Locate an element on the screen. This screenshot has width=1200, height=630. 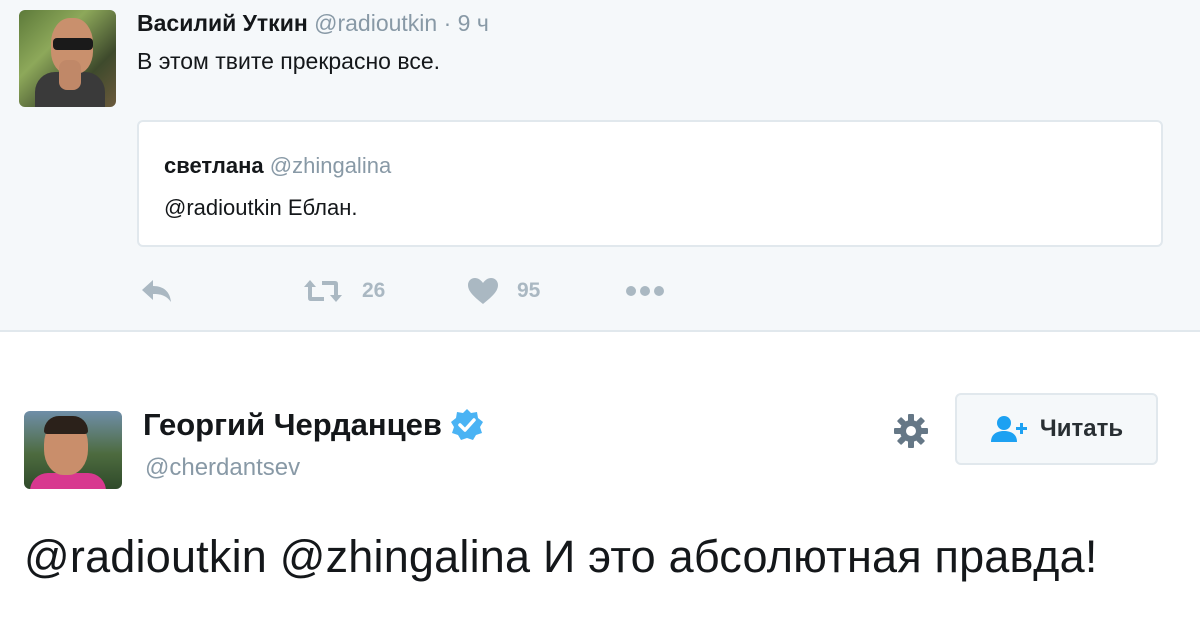
quoted-header: светлана @zhingalina is located at coordinates (277, 166).